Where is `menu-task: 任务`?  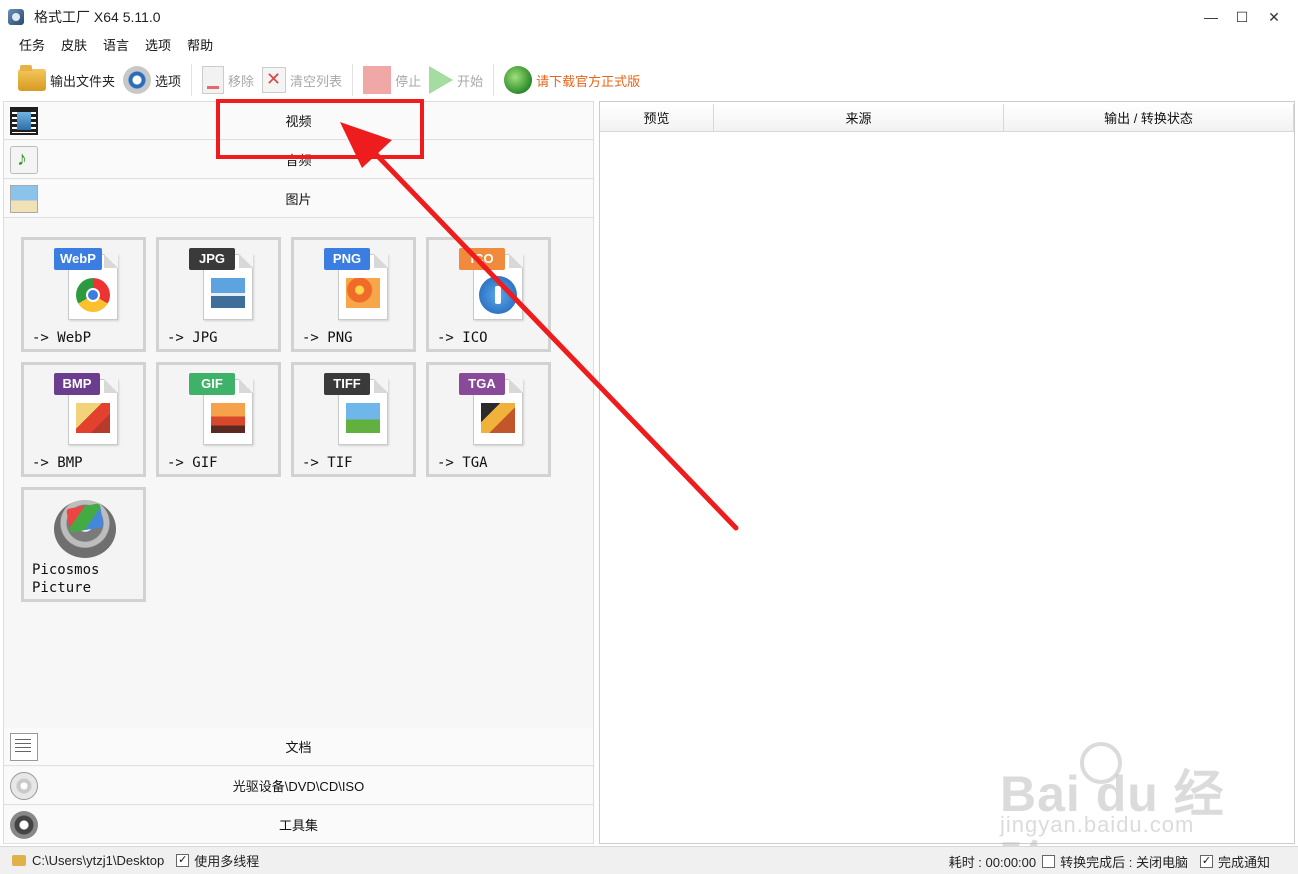 menu-task: 任务 is located at coordinates (32, 46).